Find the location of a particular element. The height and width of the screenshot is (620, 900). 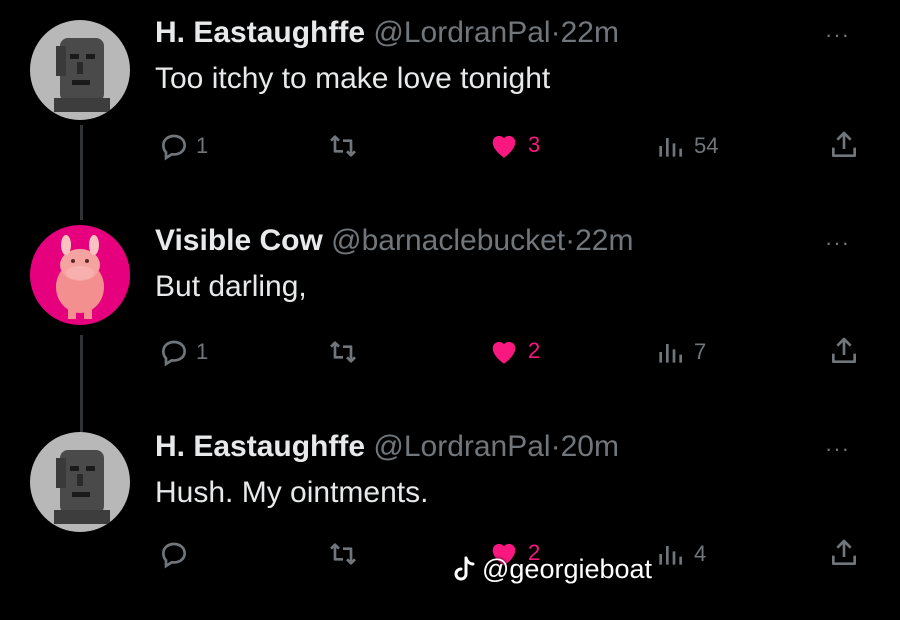

tweet-actions: 2 4 is located at coordinates (450, 554).